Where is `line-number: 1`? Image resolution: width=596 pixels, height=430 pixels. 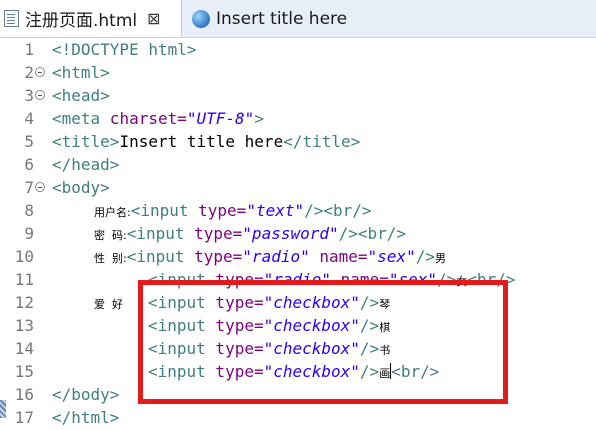 line-number: 1 is located at coordinates (29, 49).